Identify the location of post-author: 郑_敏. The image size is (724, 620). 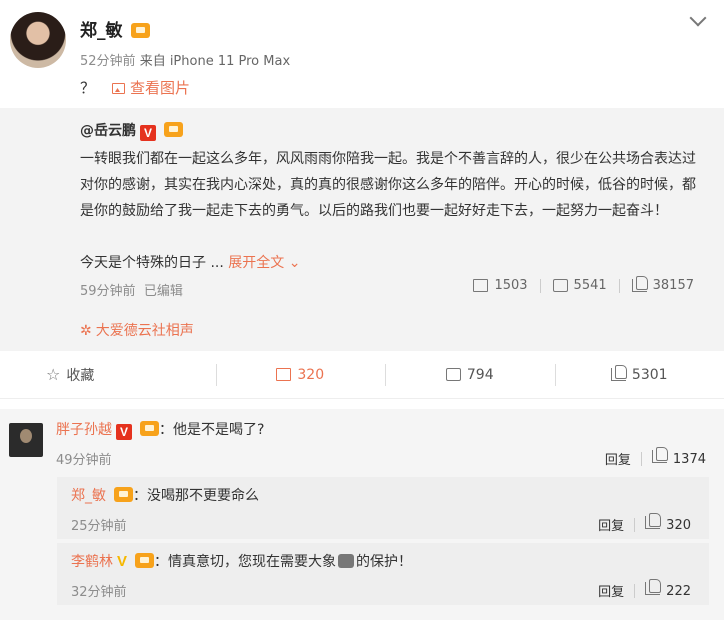
(115, 28).